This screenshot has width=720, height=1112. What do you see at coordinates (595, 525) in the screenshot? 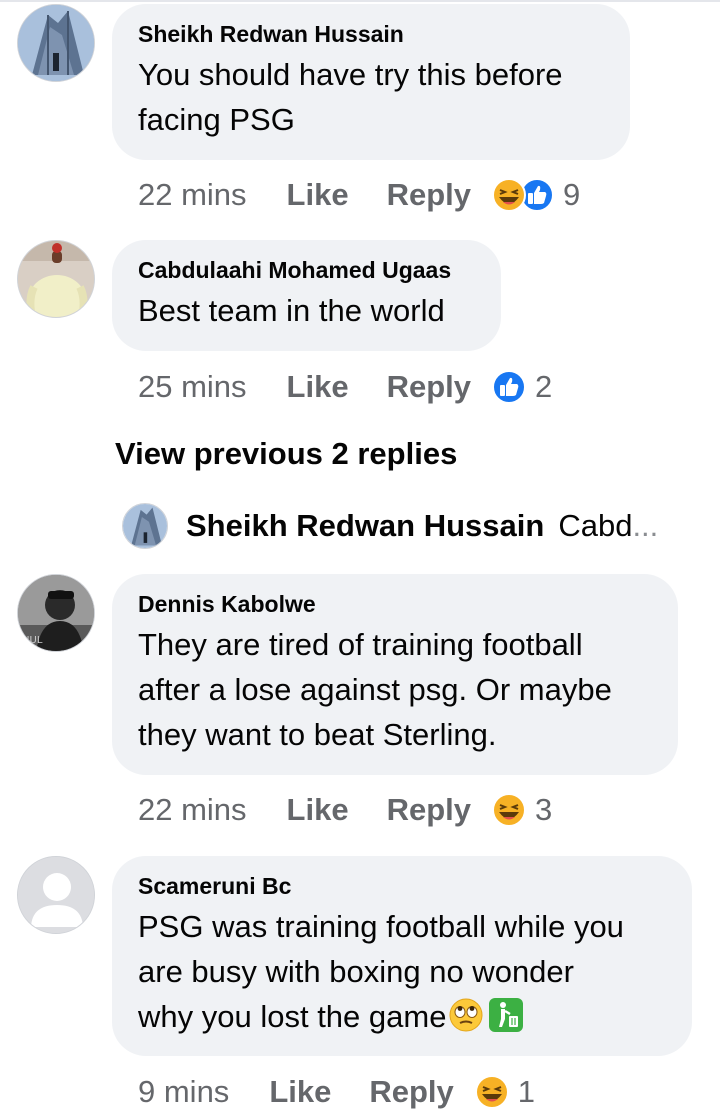
I see `collapsed-reply-preview: Cabd` at bounding box center [595, 525].